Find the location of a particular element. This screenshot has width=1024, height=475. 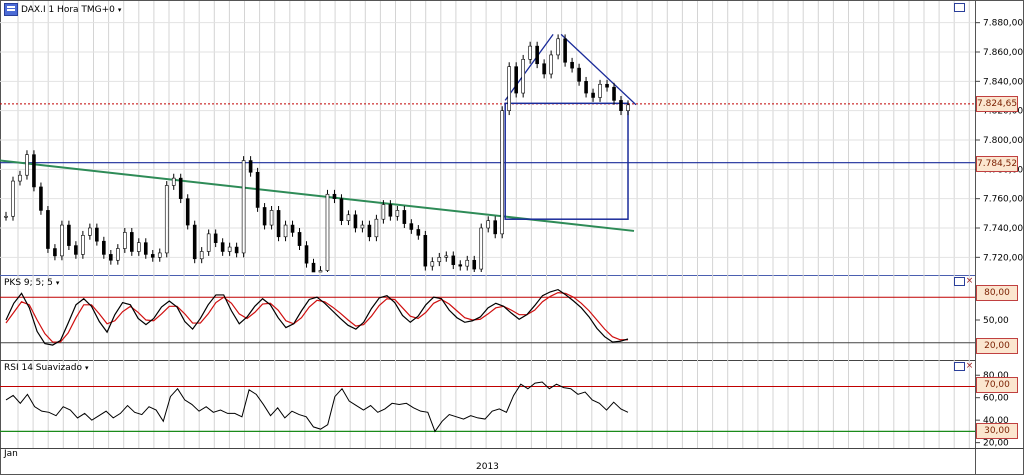

level-tag-70: 70,00 is located at coordinates (997, 385).